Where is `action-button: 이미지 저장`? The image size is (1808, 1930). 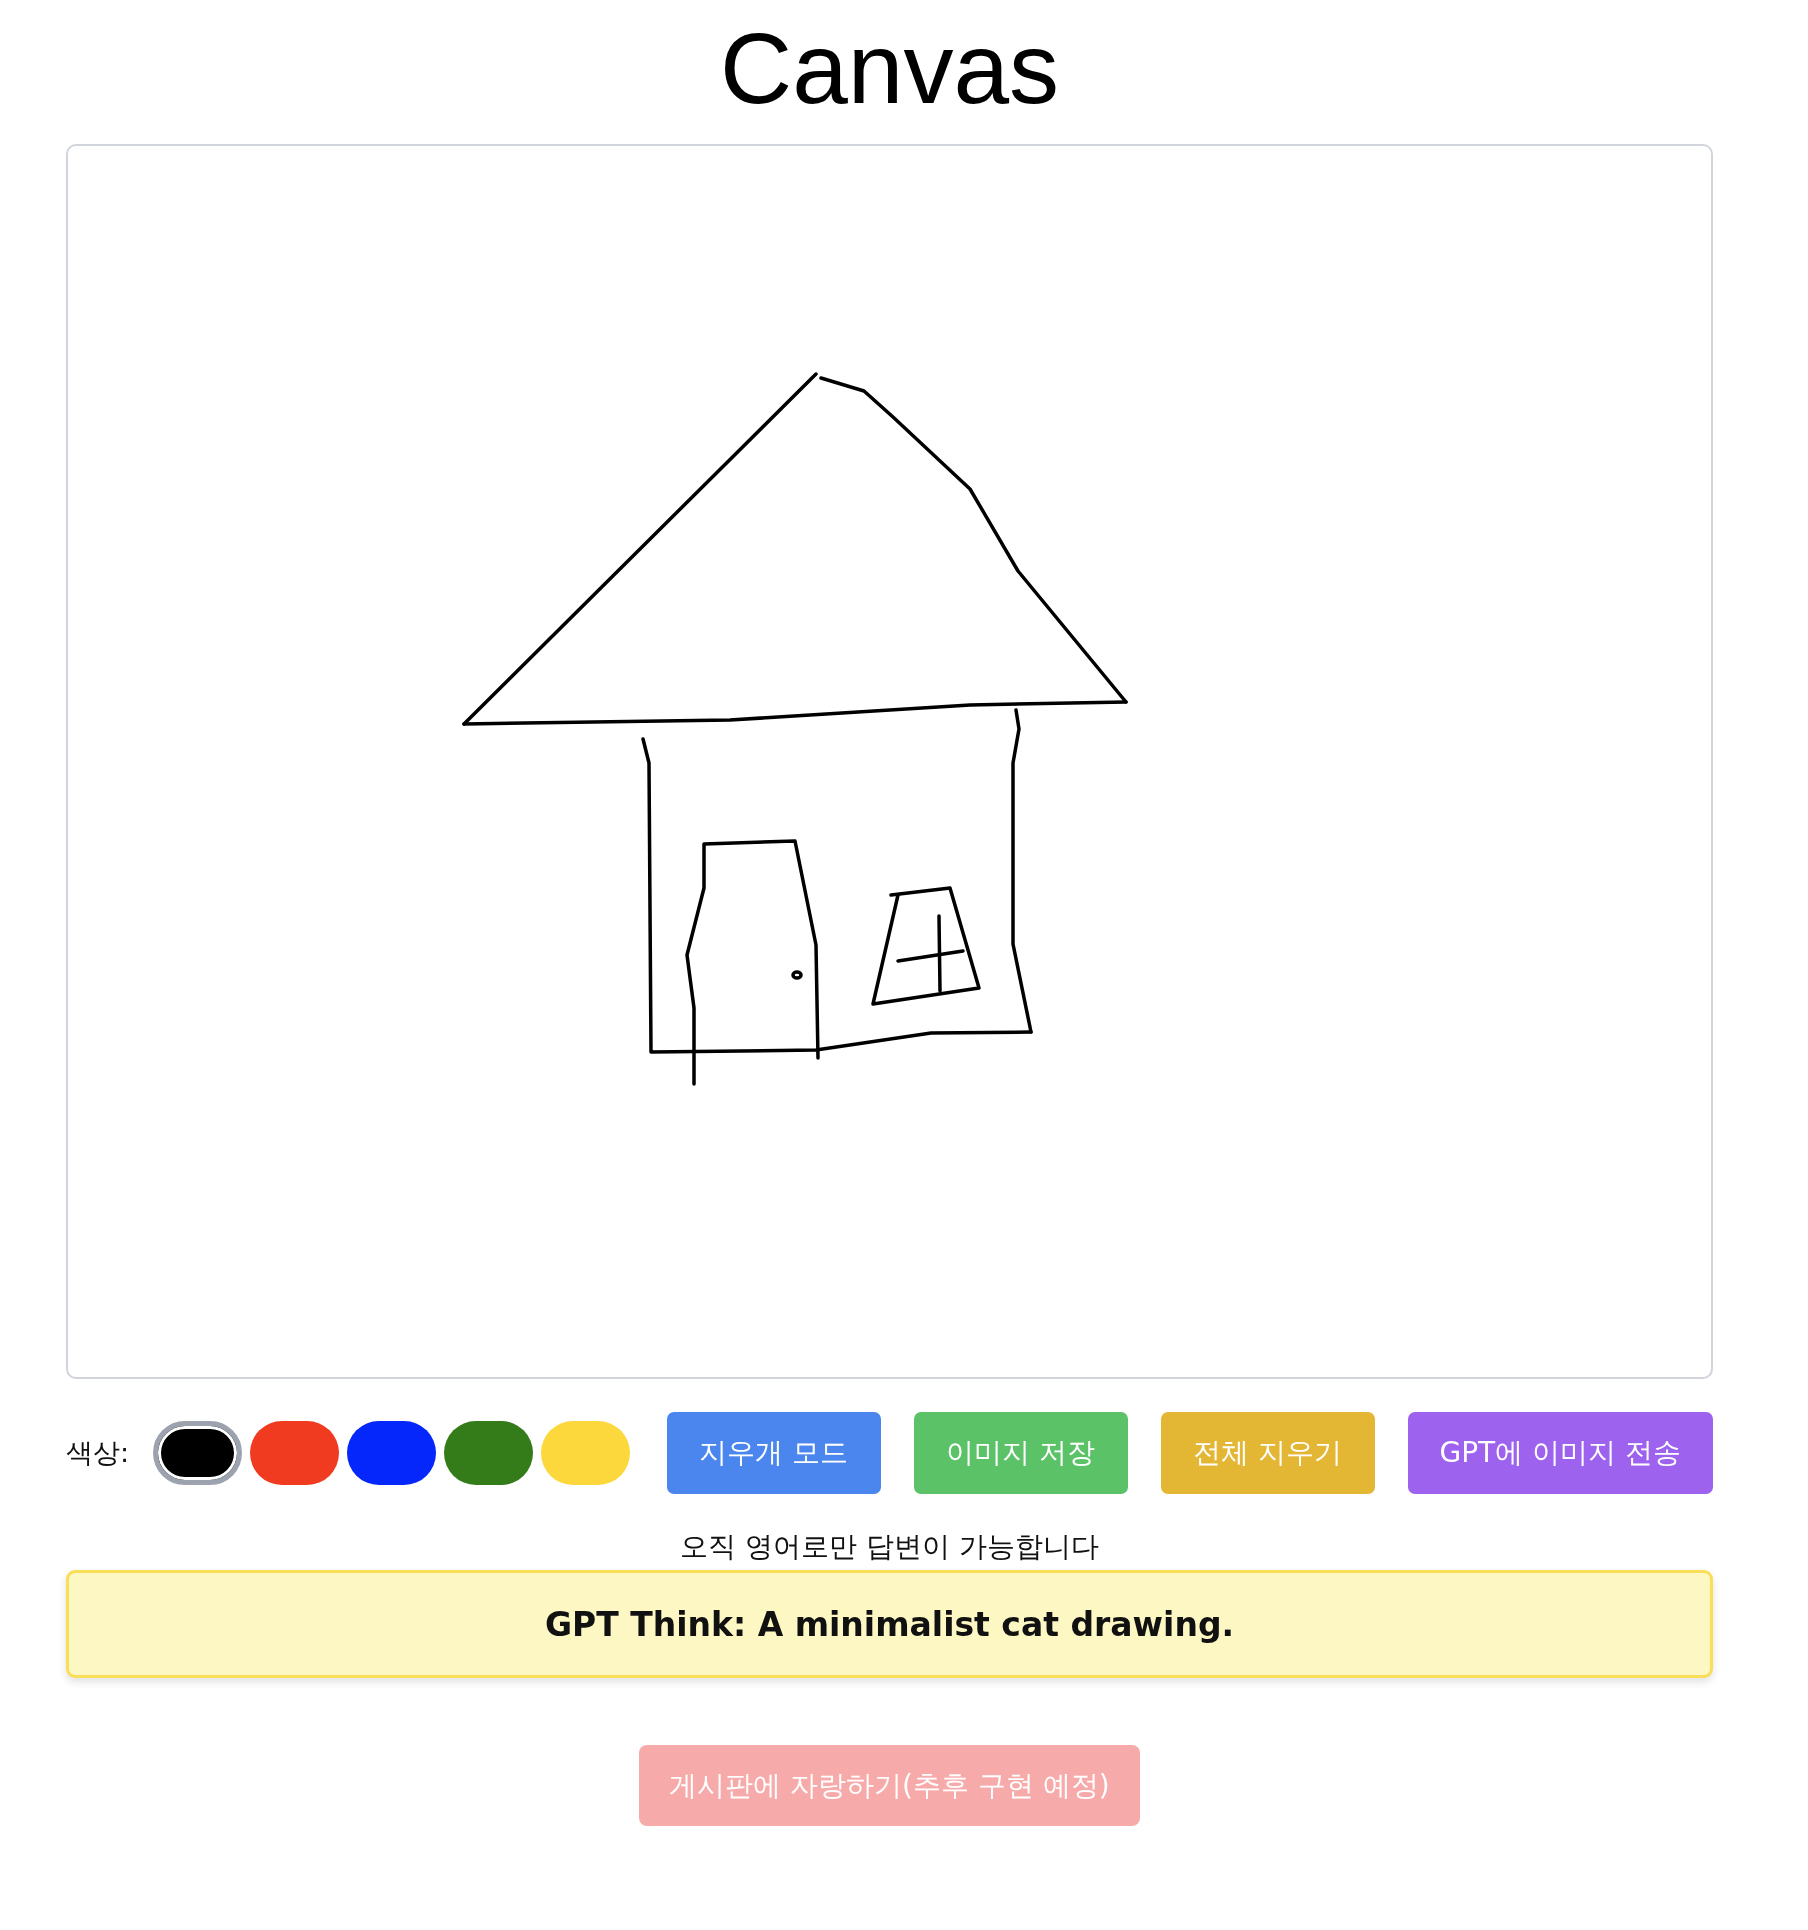 action-button: 이미지 저장 is located at coordinates (1020, 1453).